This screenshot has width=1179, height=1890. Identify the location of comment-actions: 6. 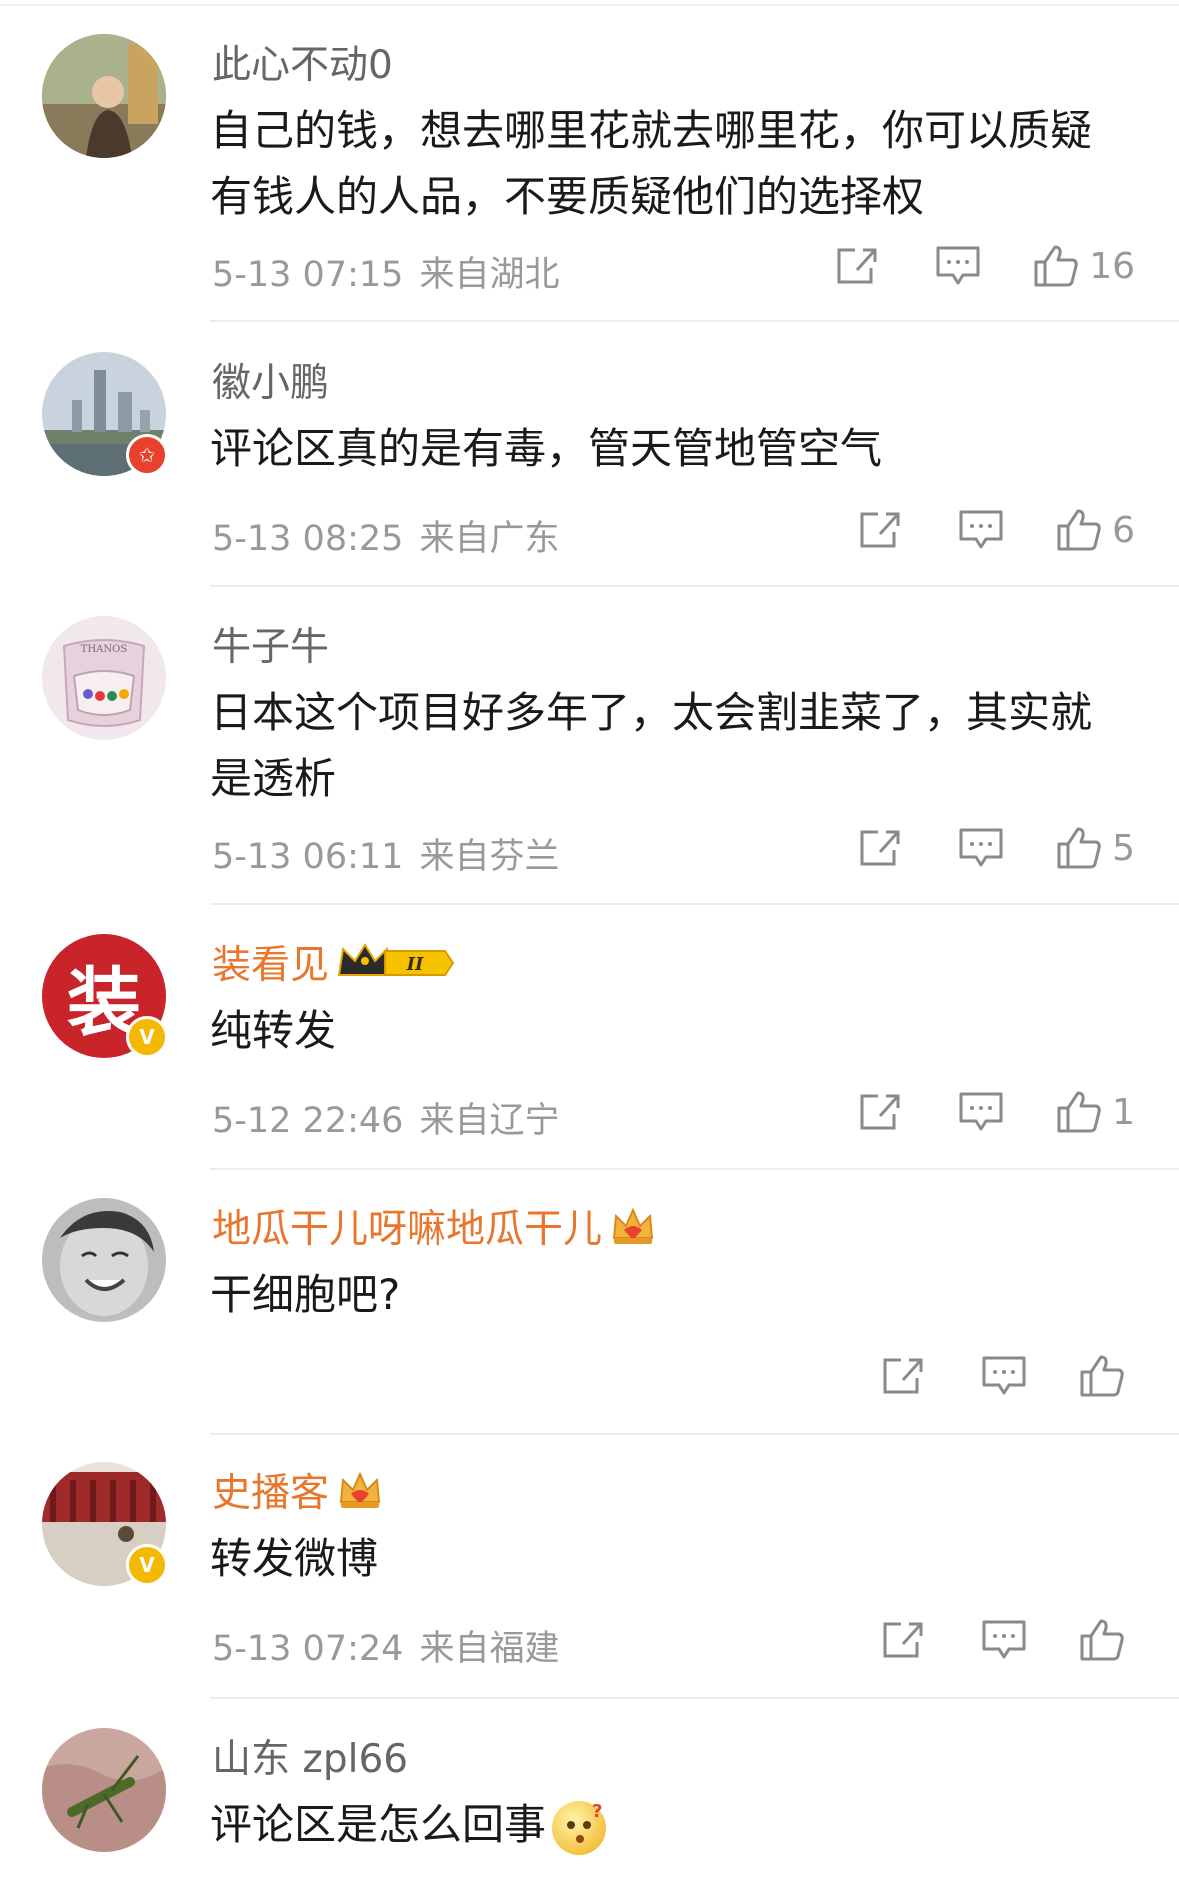
(996, 530).